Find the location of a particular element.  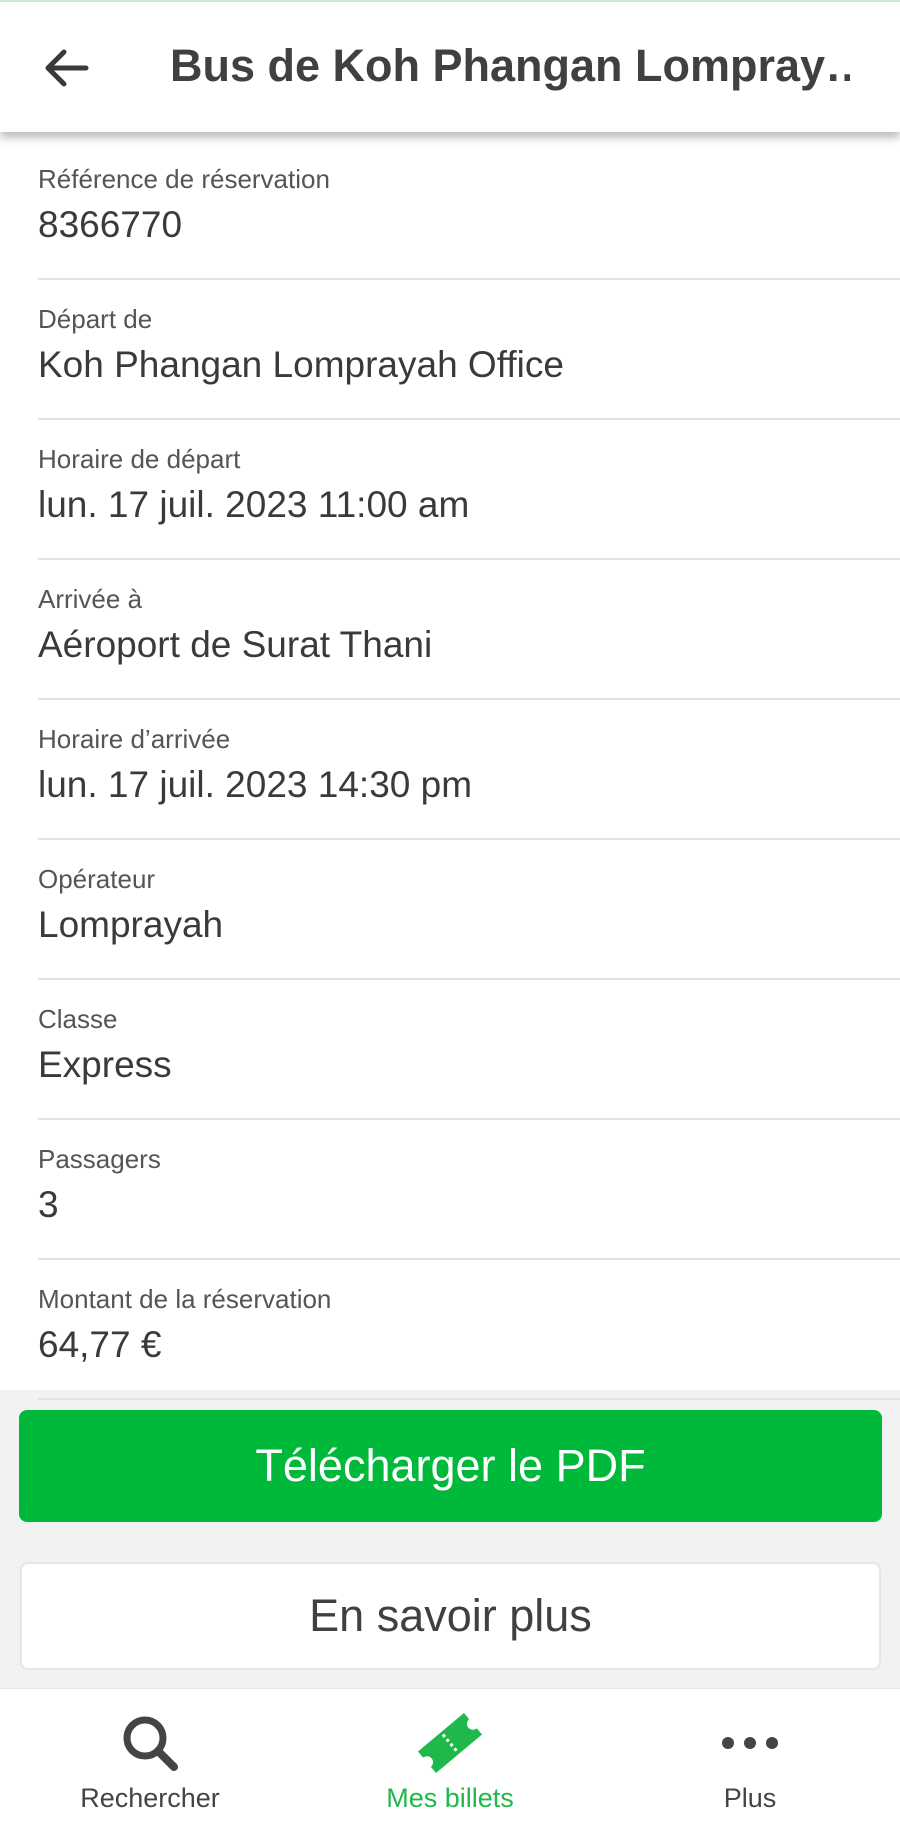

detail-row-booking-amount: Montant de la réservation 64,77 € is located at coordinates (469, 1330).